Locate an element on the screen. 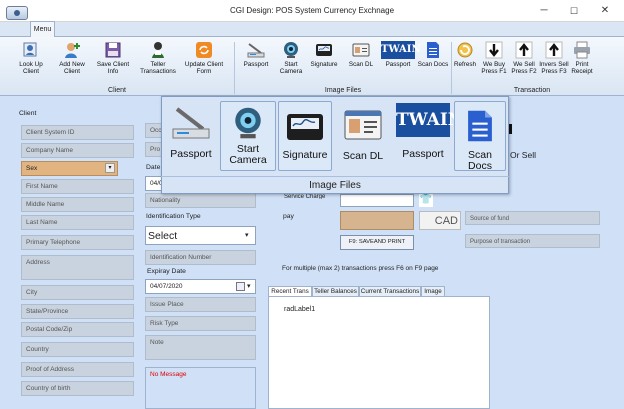 The image size is (624, 409). gallery-scan-docs-label: Scan Docs is located at coordinates (480, 160).